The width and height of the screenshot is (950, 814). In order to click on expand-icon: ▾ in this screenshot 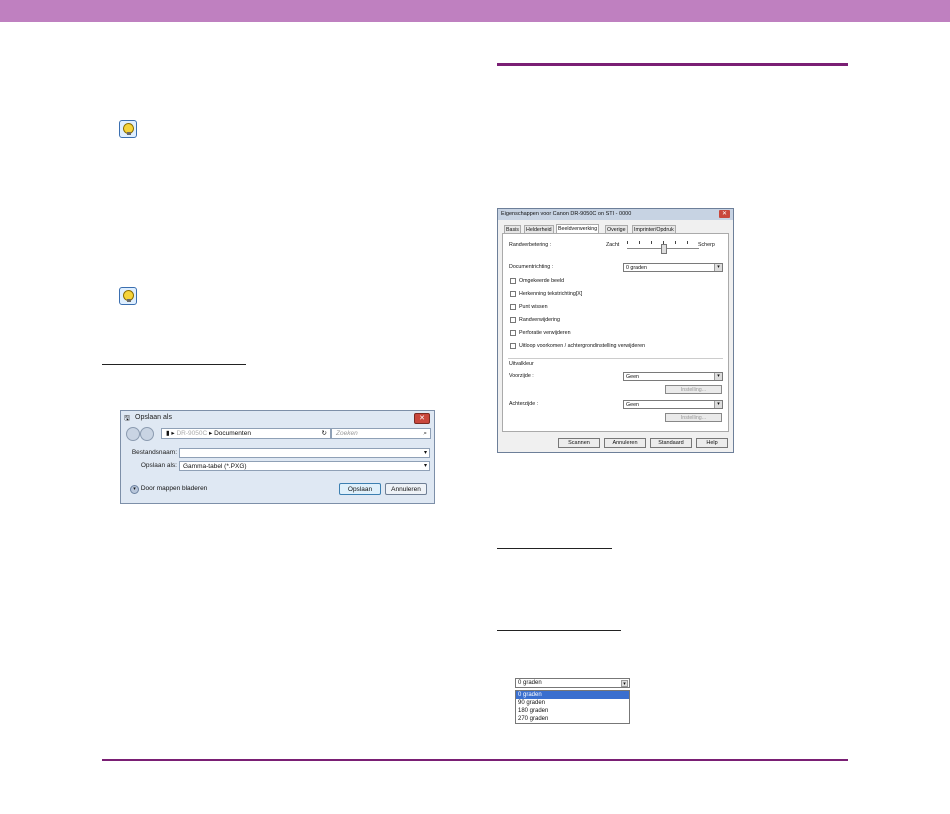, I will do `click(134, 489)`.